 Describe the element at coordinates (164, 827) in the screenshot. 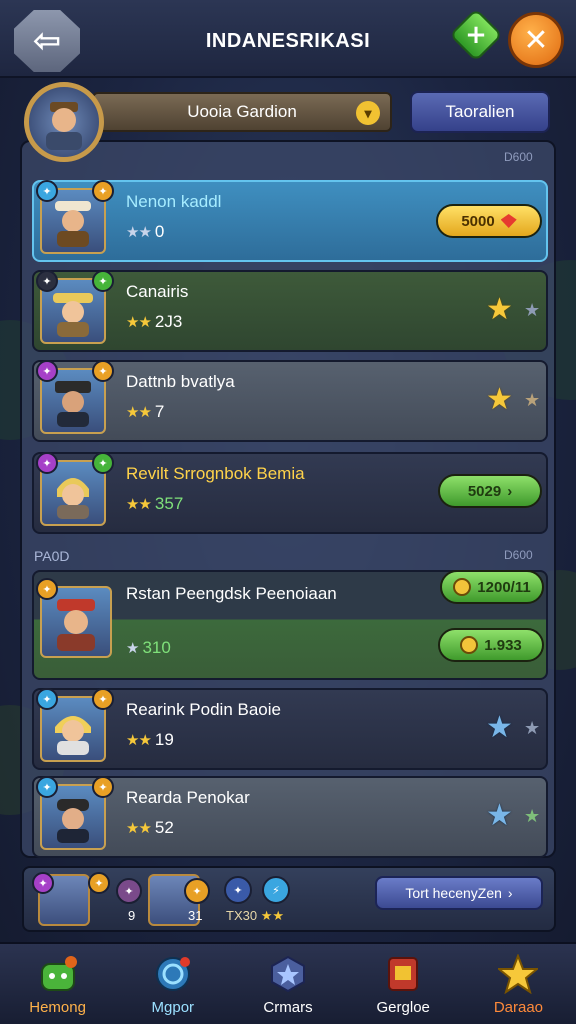

I see `row-stat-value: 52` at that location.